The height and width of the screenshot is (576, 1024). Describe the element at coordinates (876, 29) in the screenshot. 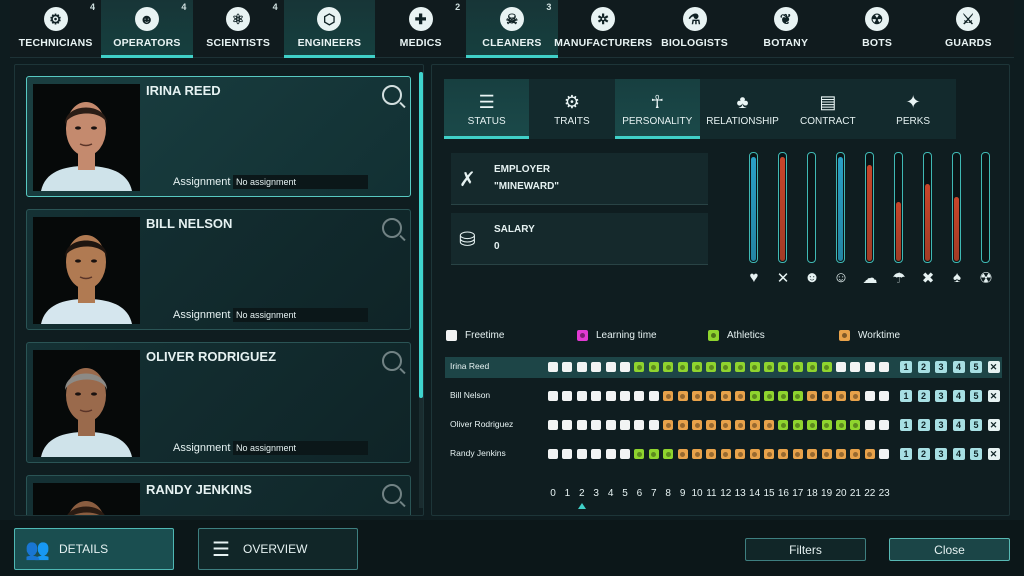

I see `tab-bots: ☢ BOTS` at that location.